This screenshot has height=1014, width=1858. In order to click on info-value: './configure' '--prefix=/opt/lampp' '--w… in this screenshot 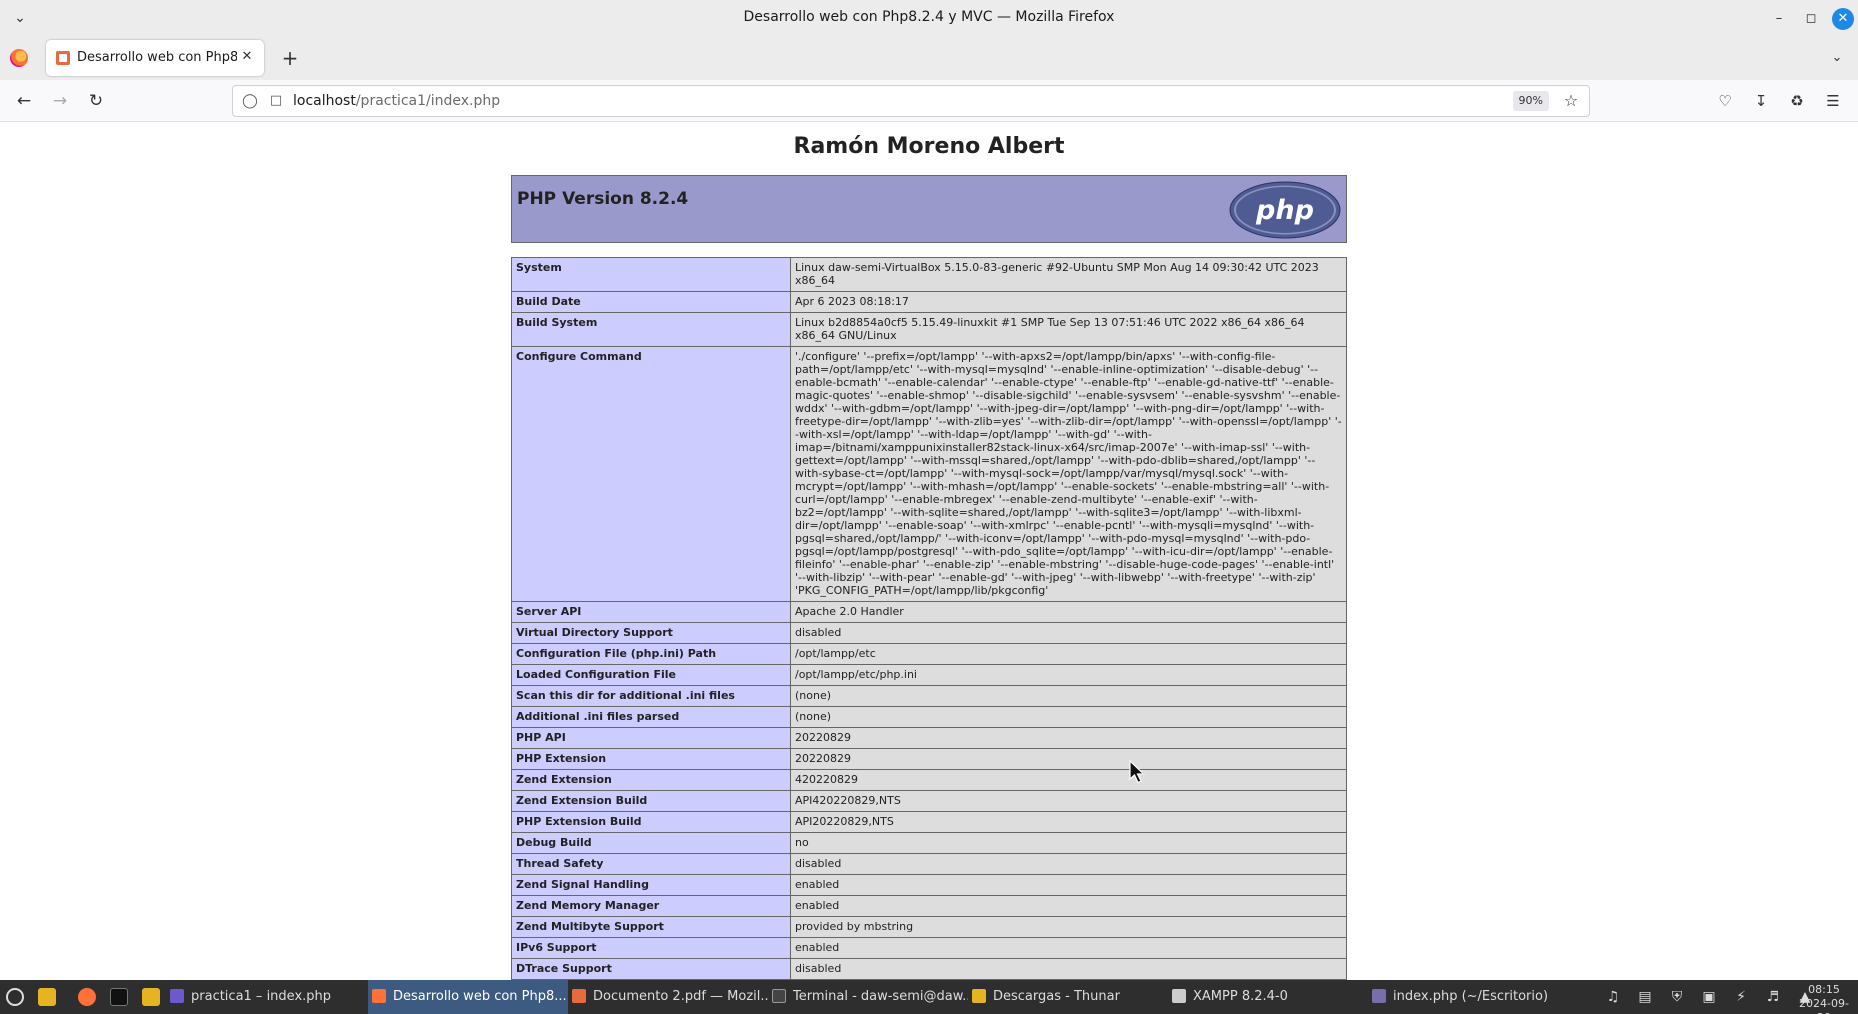, I will do `click(1068, 474)`.